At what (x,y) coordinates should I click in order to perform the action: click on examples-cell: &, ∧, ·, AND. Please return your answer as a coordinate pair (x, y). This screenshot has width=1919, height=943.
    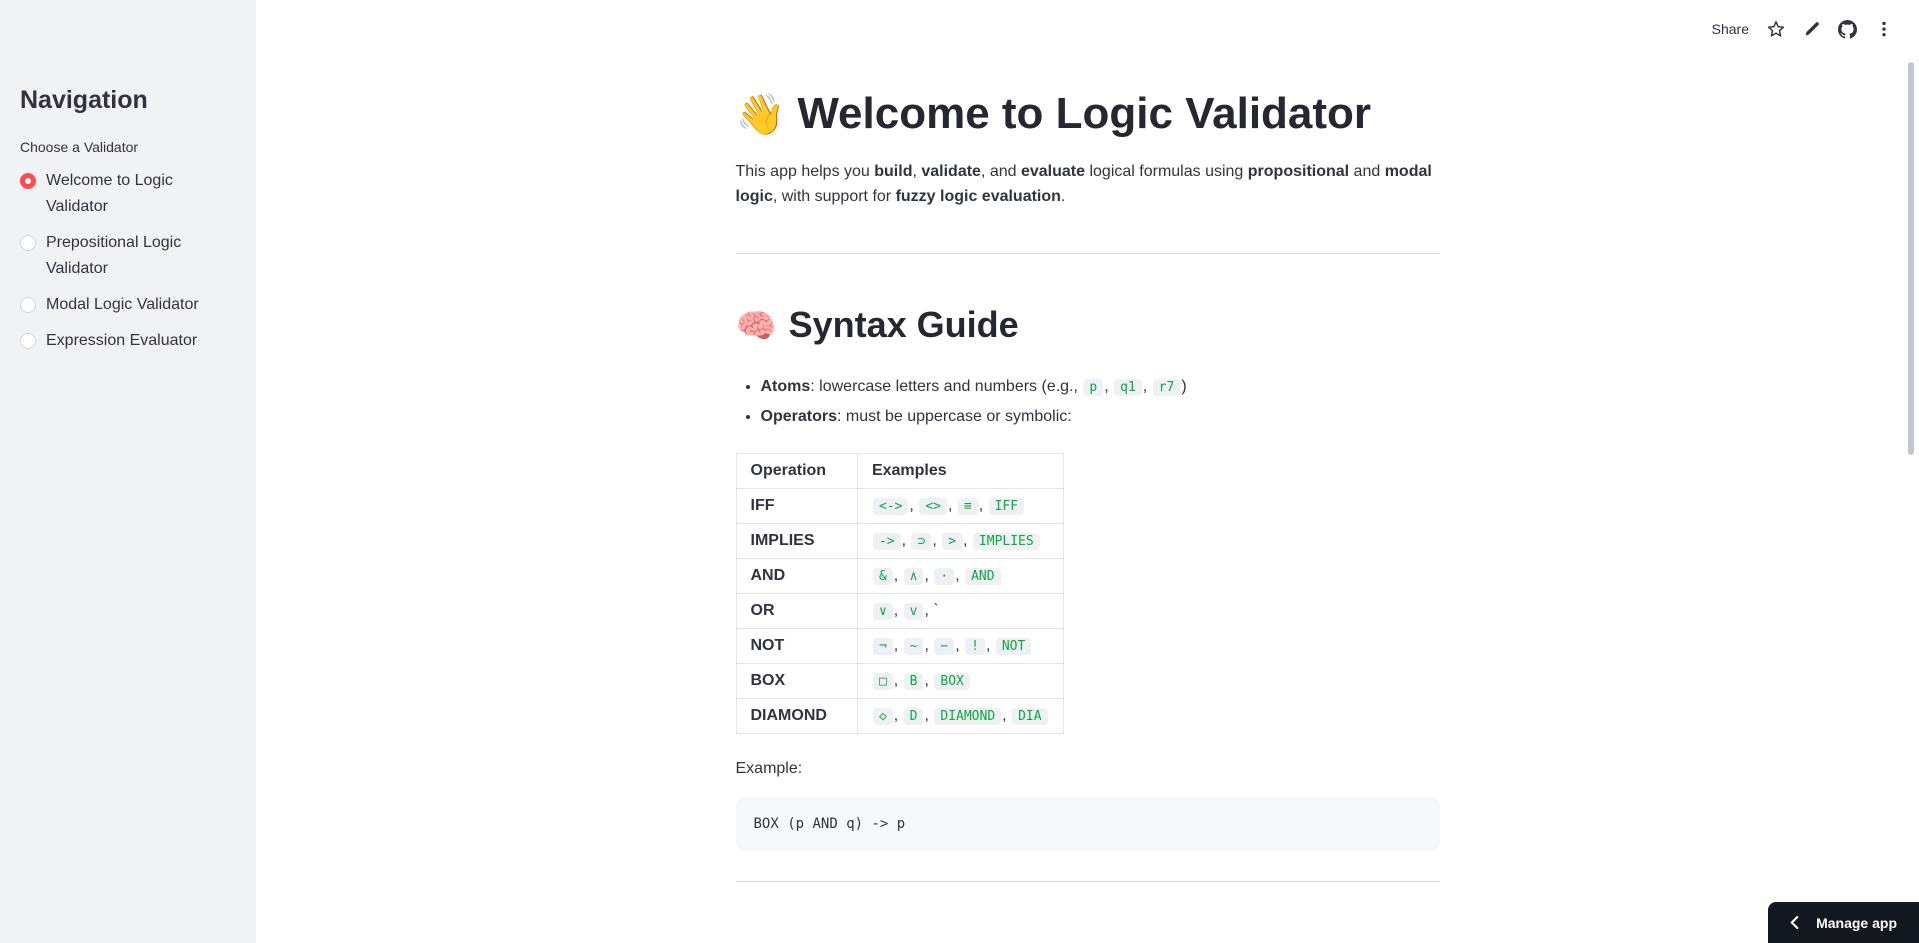
    Looking at the image, I should click on (960, 575).